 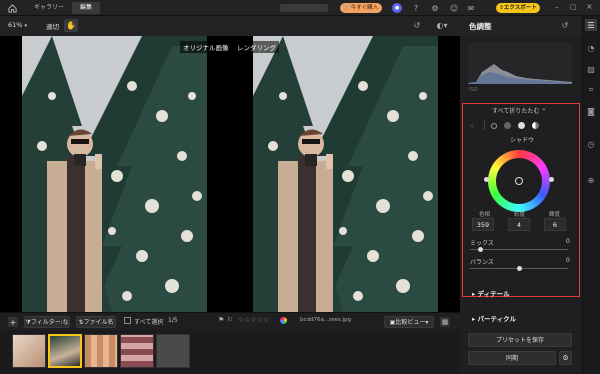 I want to click on label-original: オリジナル画像, so click(x=206, y=47).